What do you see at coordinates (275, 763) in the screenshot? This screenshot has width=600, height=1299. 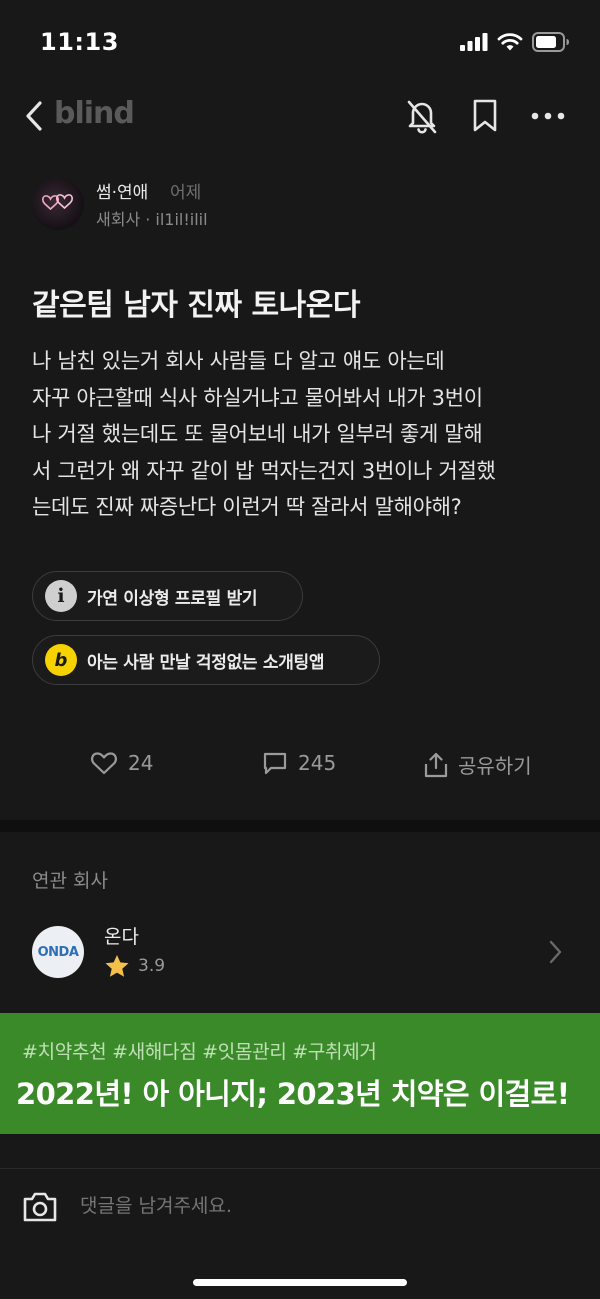 I see `comment-icon` at bounding box center [275, 763].